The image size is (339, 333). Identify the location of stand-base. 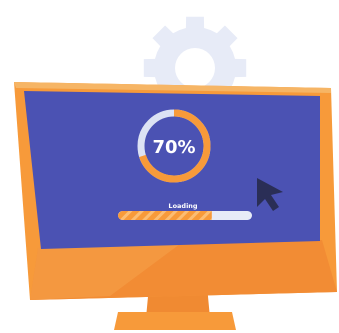
(175, 321).